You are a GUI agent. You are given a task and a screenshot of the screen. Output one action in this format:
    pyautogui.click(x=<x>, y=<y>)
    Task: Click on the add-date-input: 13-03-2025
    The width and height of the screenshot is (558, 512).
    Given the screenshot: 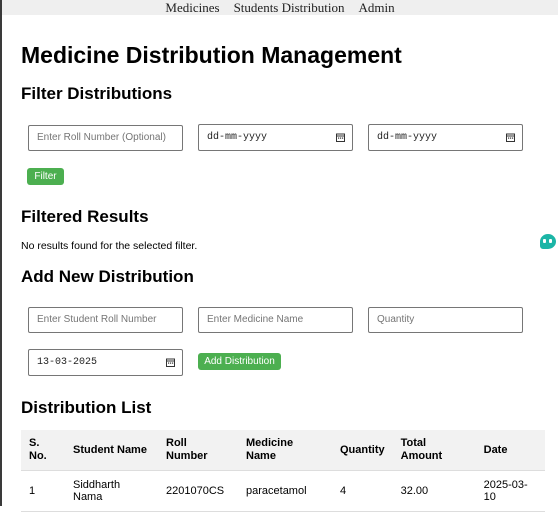 What is the action you would take?
    pyautogui.click(x=105, y=362)
    